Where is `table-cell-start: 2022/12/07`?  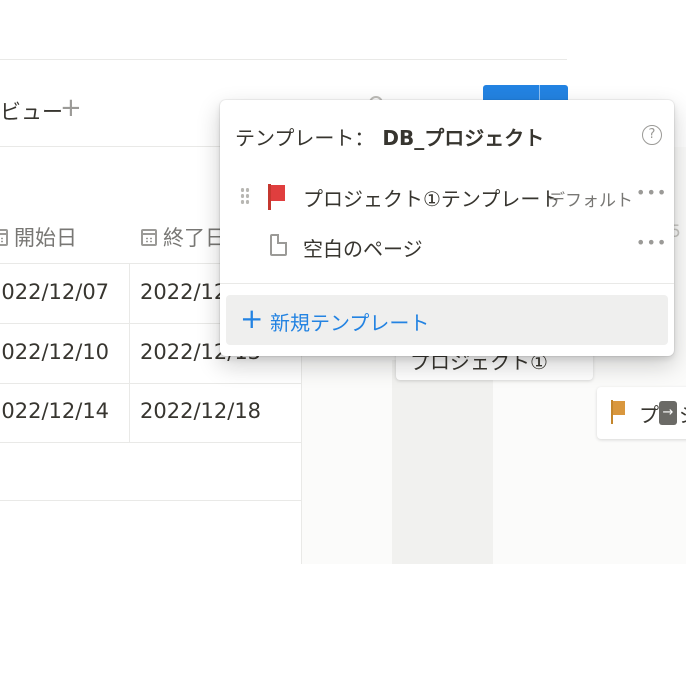 table-cell-start: 2022/12/07 is located at coordinates (54, 292).